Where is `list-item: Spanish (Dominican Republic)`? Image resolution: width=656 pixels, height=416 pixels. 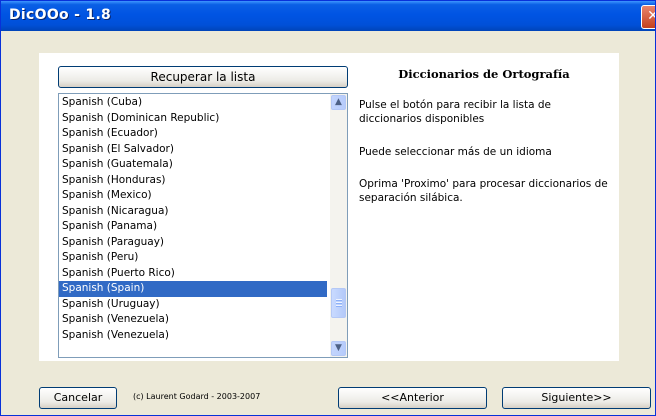 list-item: Spanish (Dominican Republic) is located at coordinates (193, 119).